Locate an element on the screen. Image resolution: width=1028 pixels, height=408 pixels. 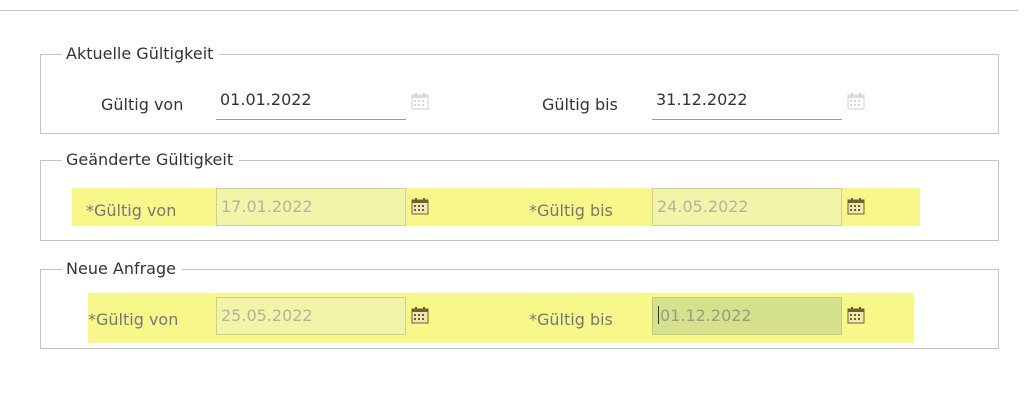
group-legend: Geänderte Gültigkeit is located at coordinates (151, 160).